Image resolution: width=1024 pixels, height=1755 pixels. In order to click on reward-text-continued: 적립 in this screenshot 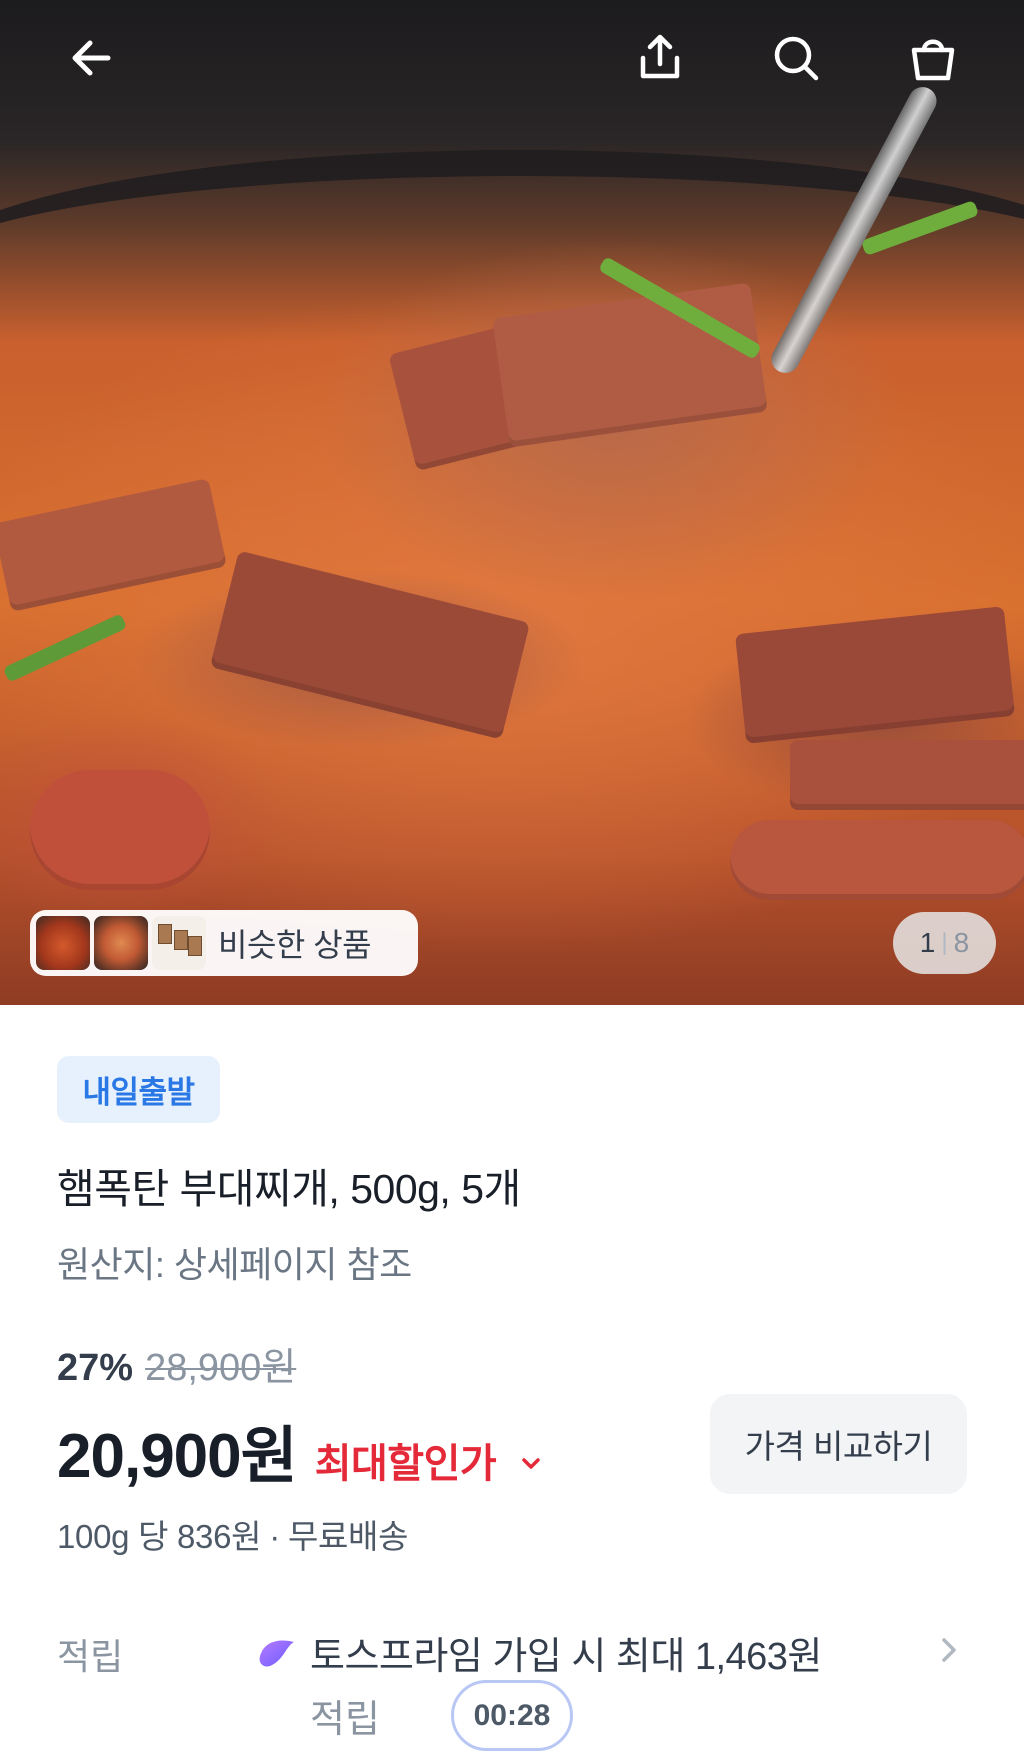, I will do `click(345, 1720)`.